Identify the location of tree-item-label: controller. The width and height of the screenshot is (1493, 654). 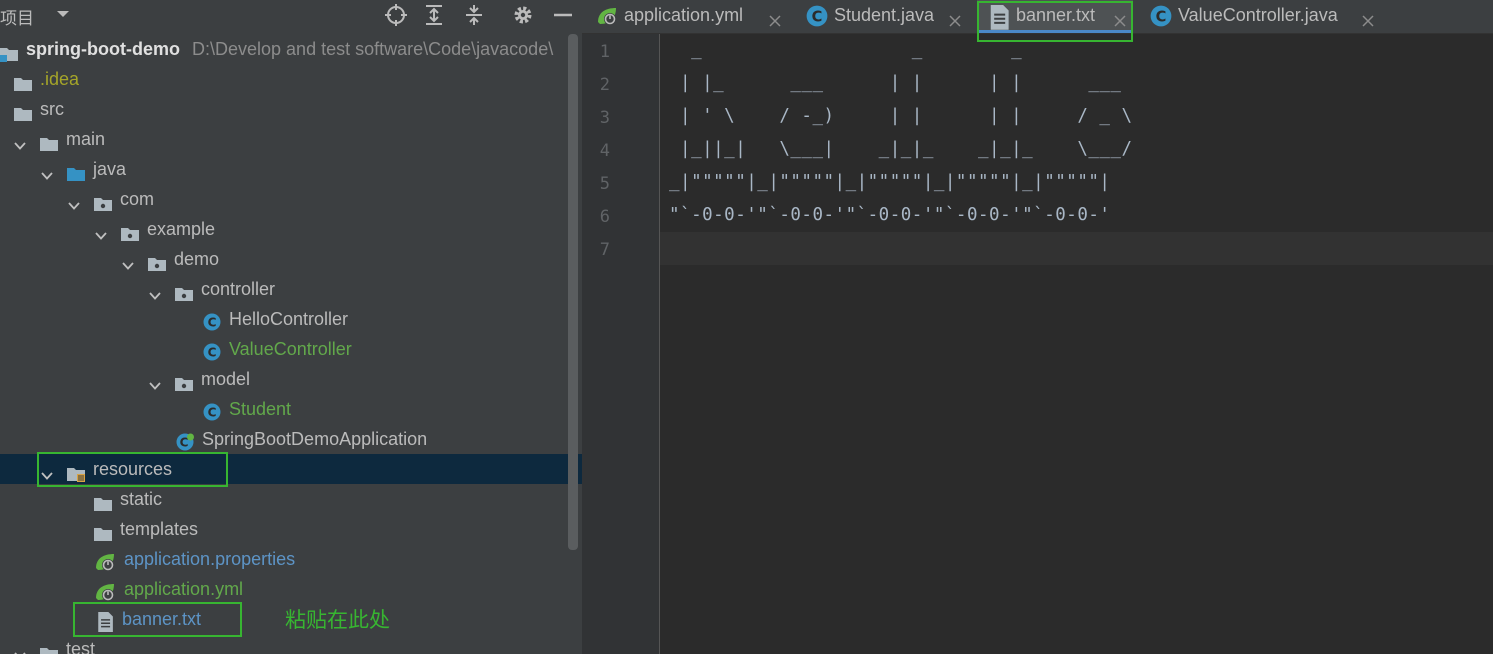
(238, 289).